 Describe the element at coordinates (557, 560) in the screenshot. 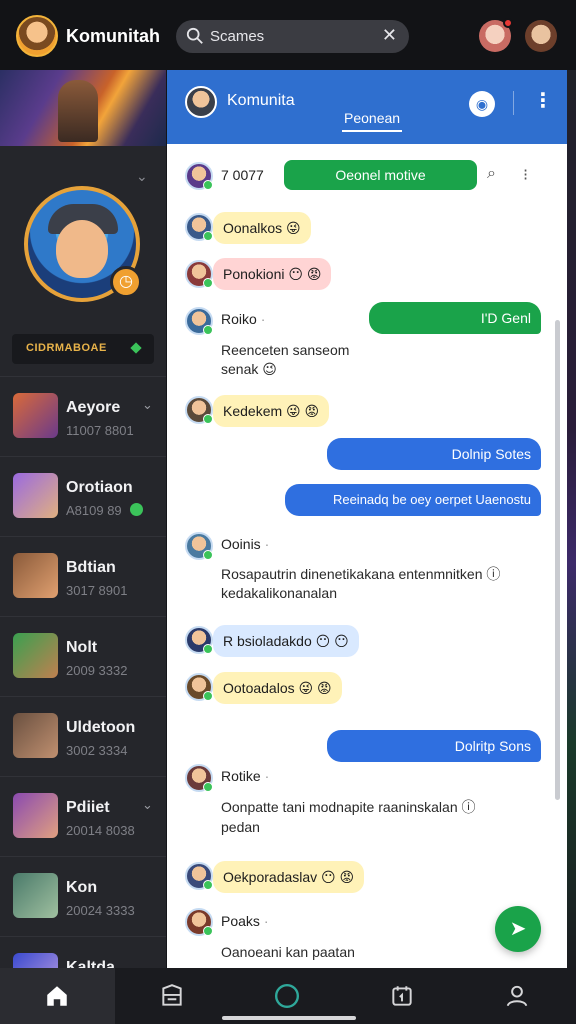

I see `scrollbar` at that location.